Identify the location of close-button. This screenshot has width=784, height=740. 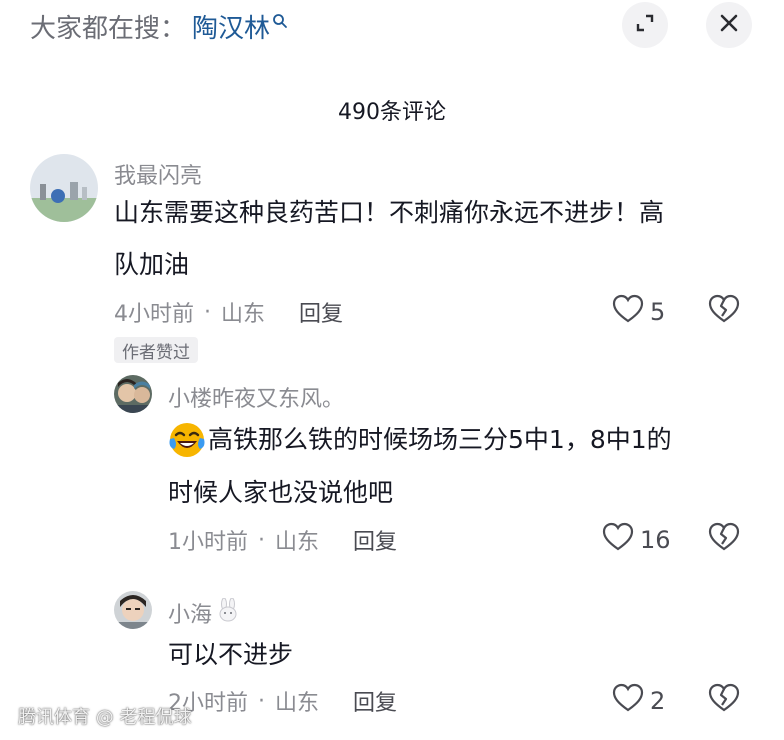
(729, 25).